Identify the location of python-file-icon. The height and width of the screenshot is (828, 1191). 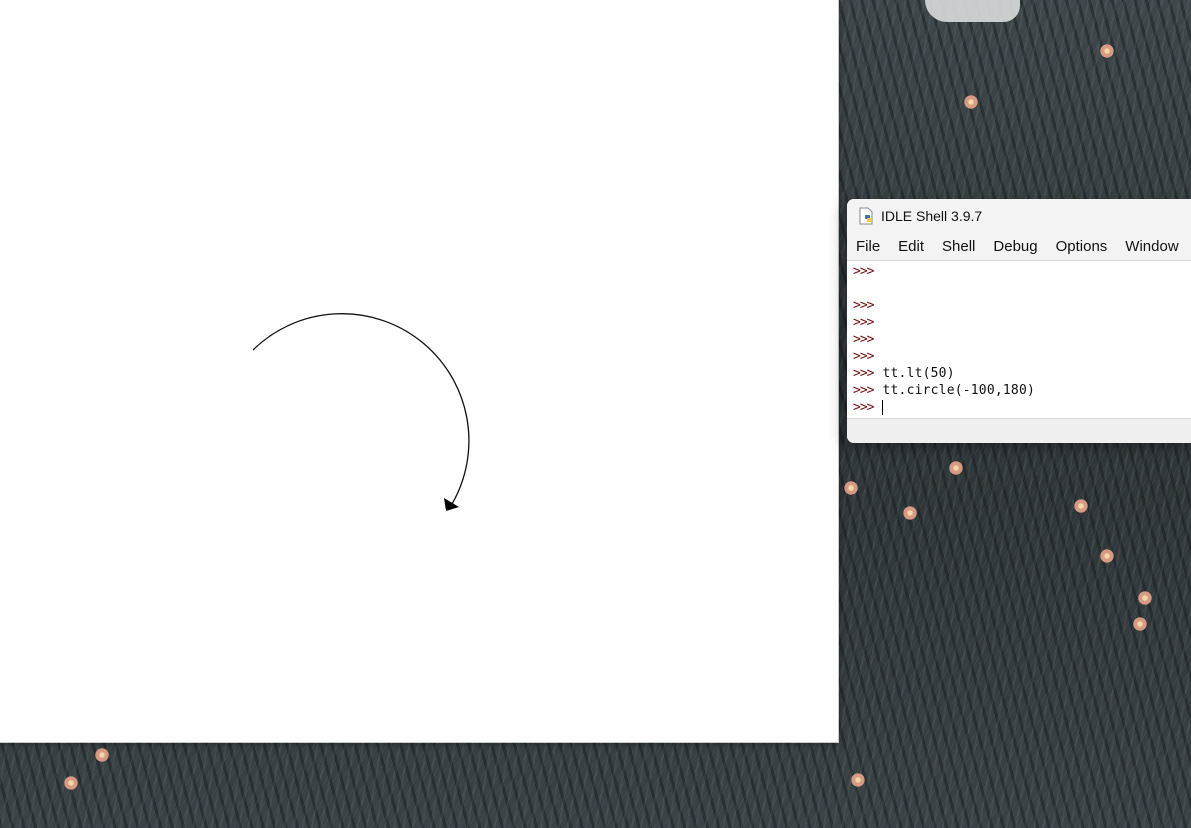
(866, 216).